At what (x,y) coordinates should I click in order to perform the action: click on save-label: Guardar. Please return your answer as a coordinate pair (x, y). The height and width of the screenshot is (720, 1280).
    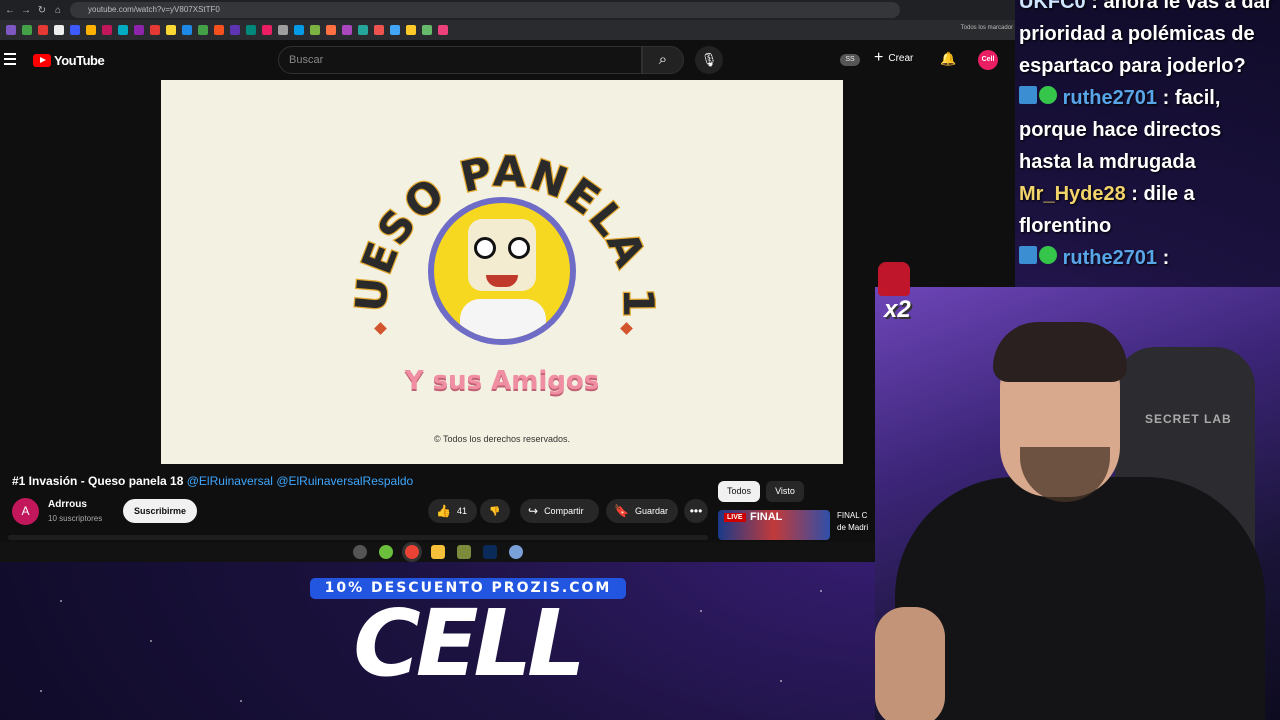
    Looking at the image, I should click on (651, 511).